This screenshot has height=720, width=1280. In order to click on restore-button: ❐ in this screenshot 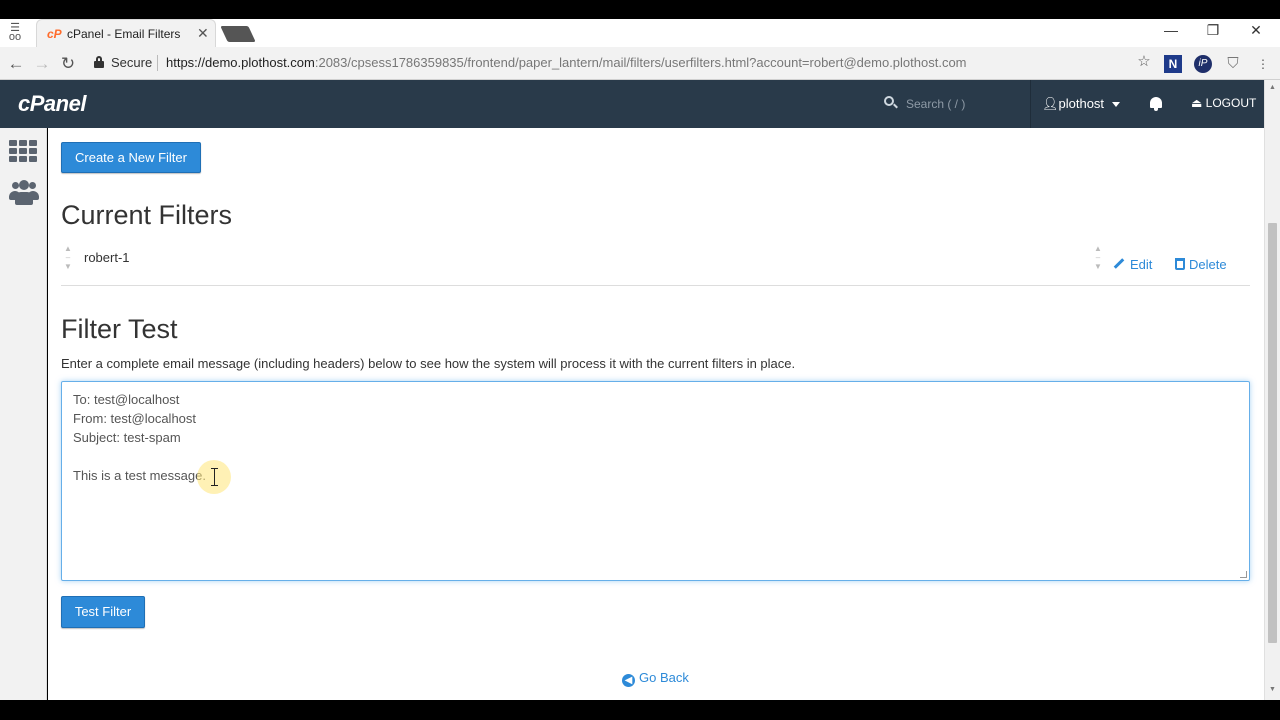, I will do `click(1213, 32)`.